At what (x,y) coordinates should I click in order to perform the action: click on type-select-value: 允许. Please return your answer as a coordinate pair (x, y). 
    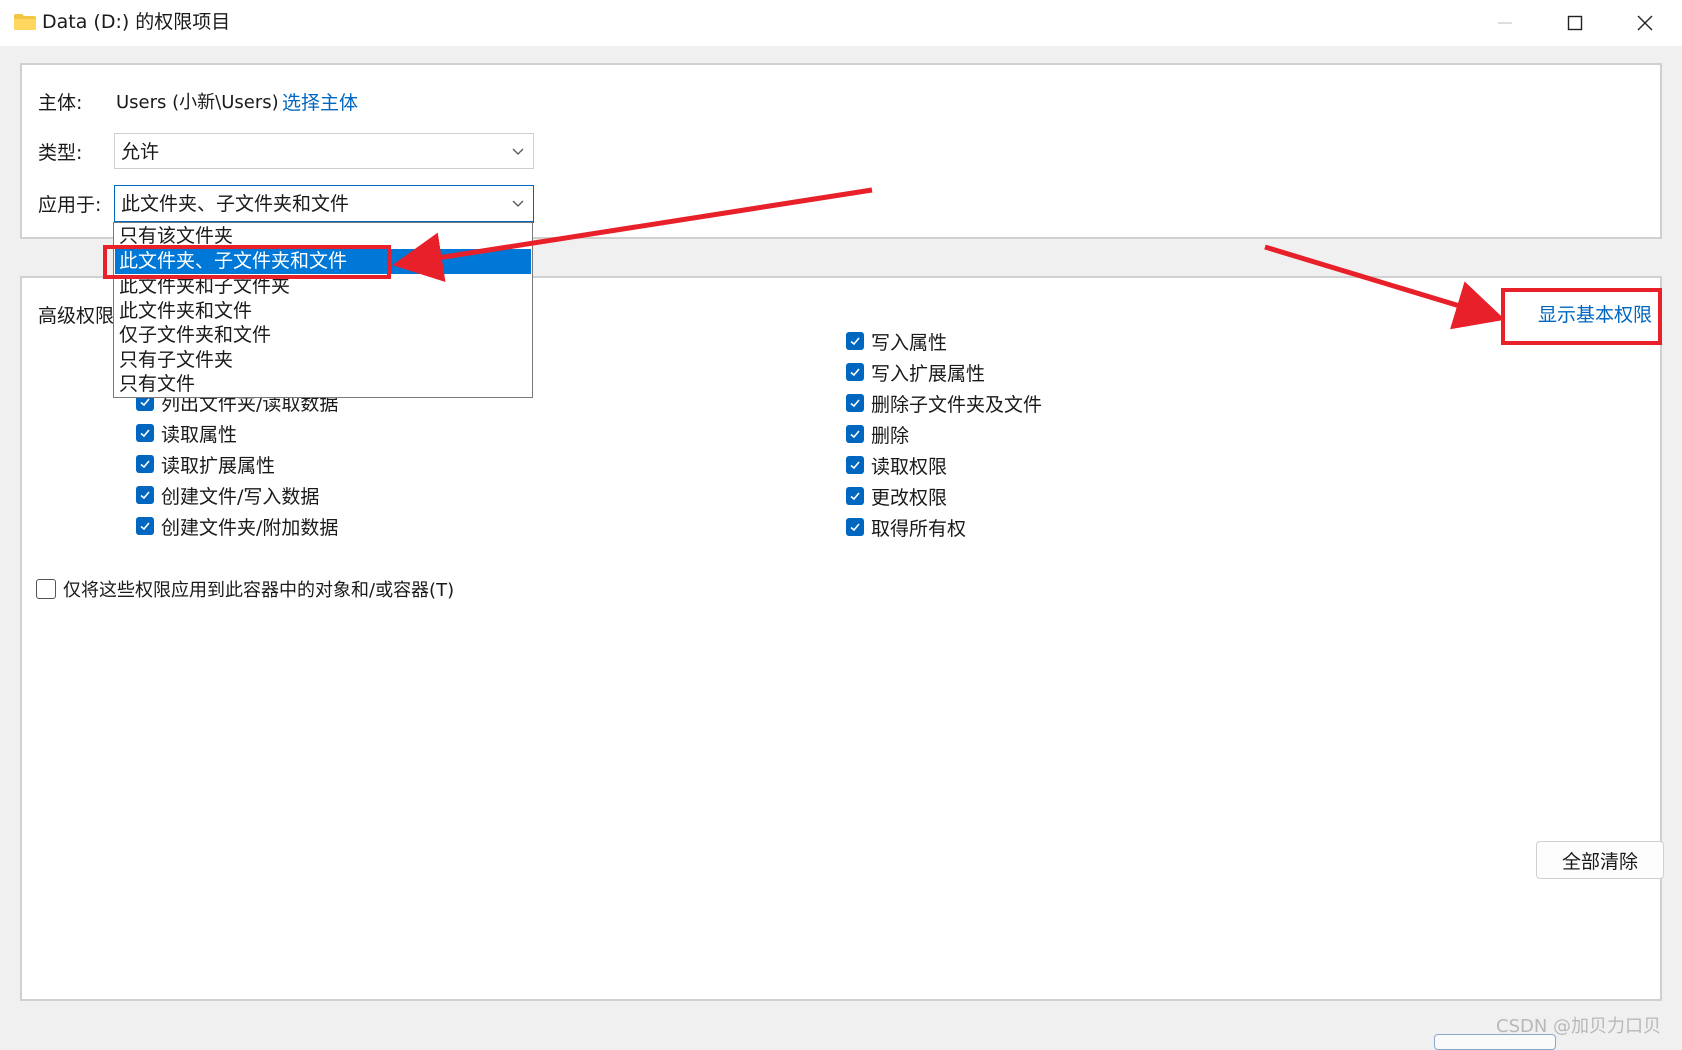
    Looking at the image, I should click on (140, 152).